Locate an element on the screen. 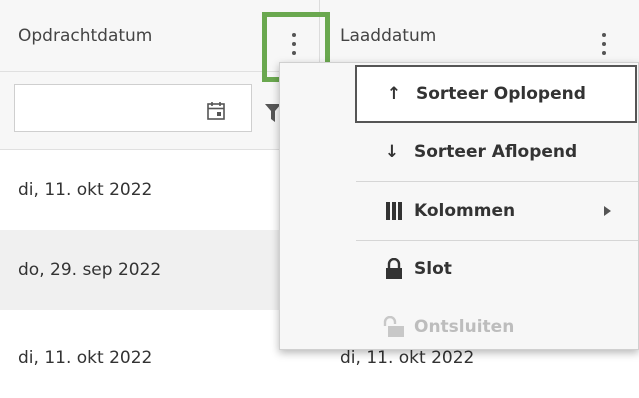  menu-item-columns: Kolommen is located at coordinates (459, 211).